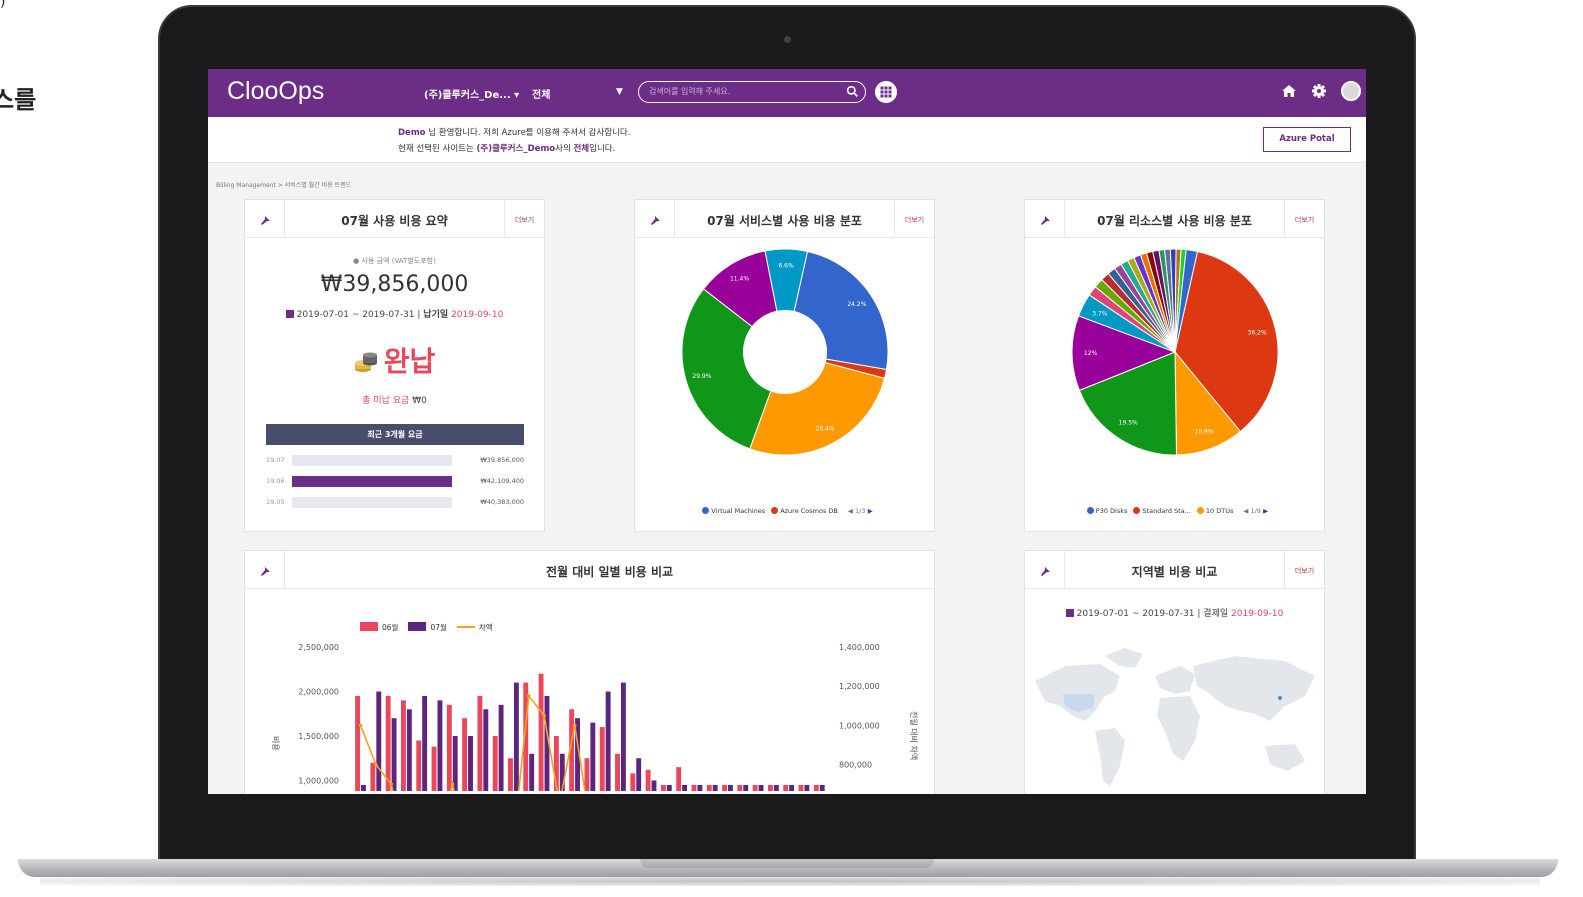 This screenshot has width=1583, height=897. Describe the element at coordinates (395, 434) in the screenshot. I see `recent-3-months-header: 최근 3개월 요금` at that location.